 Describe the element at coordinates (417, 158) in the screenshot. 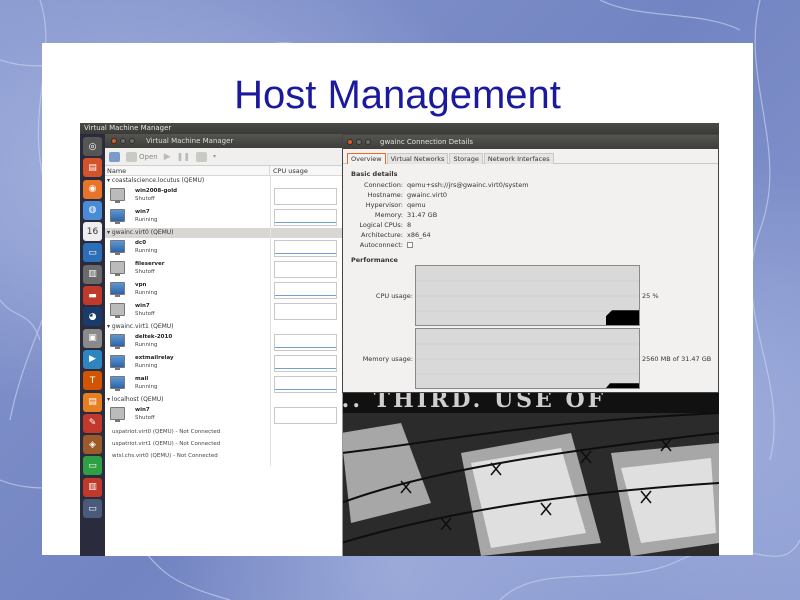

I see `tab-virtual-networks: Virtual Networks` at that location.